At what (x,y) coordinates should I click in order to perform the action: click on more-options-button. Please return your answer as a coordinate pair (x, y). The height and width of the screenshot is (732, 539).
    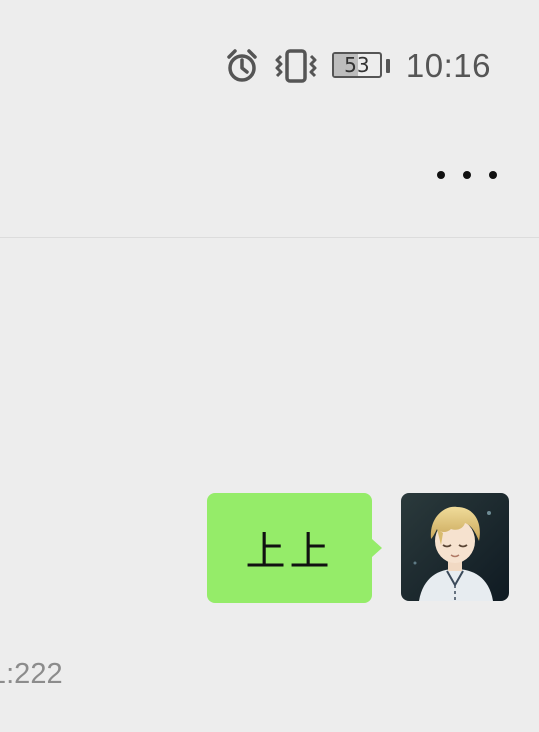
    Looking at the image, I should click on (467, 175).